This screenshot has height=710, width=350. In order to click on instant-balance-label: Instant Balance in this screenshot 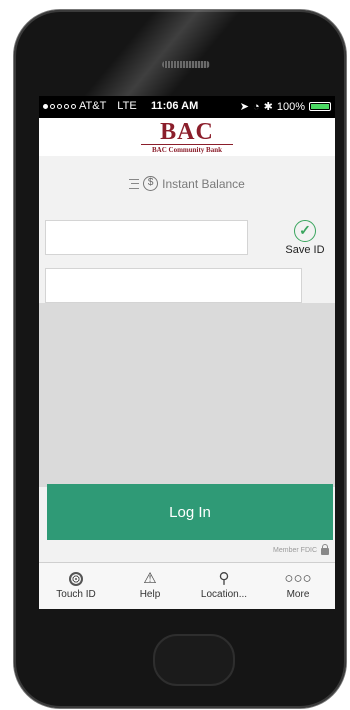, I will do `click(203, 183)`.